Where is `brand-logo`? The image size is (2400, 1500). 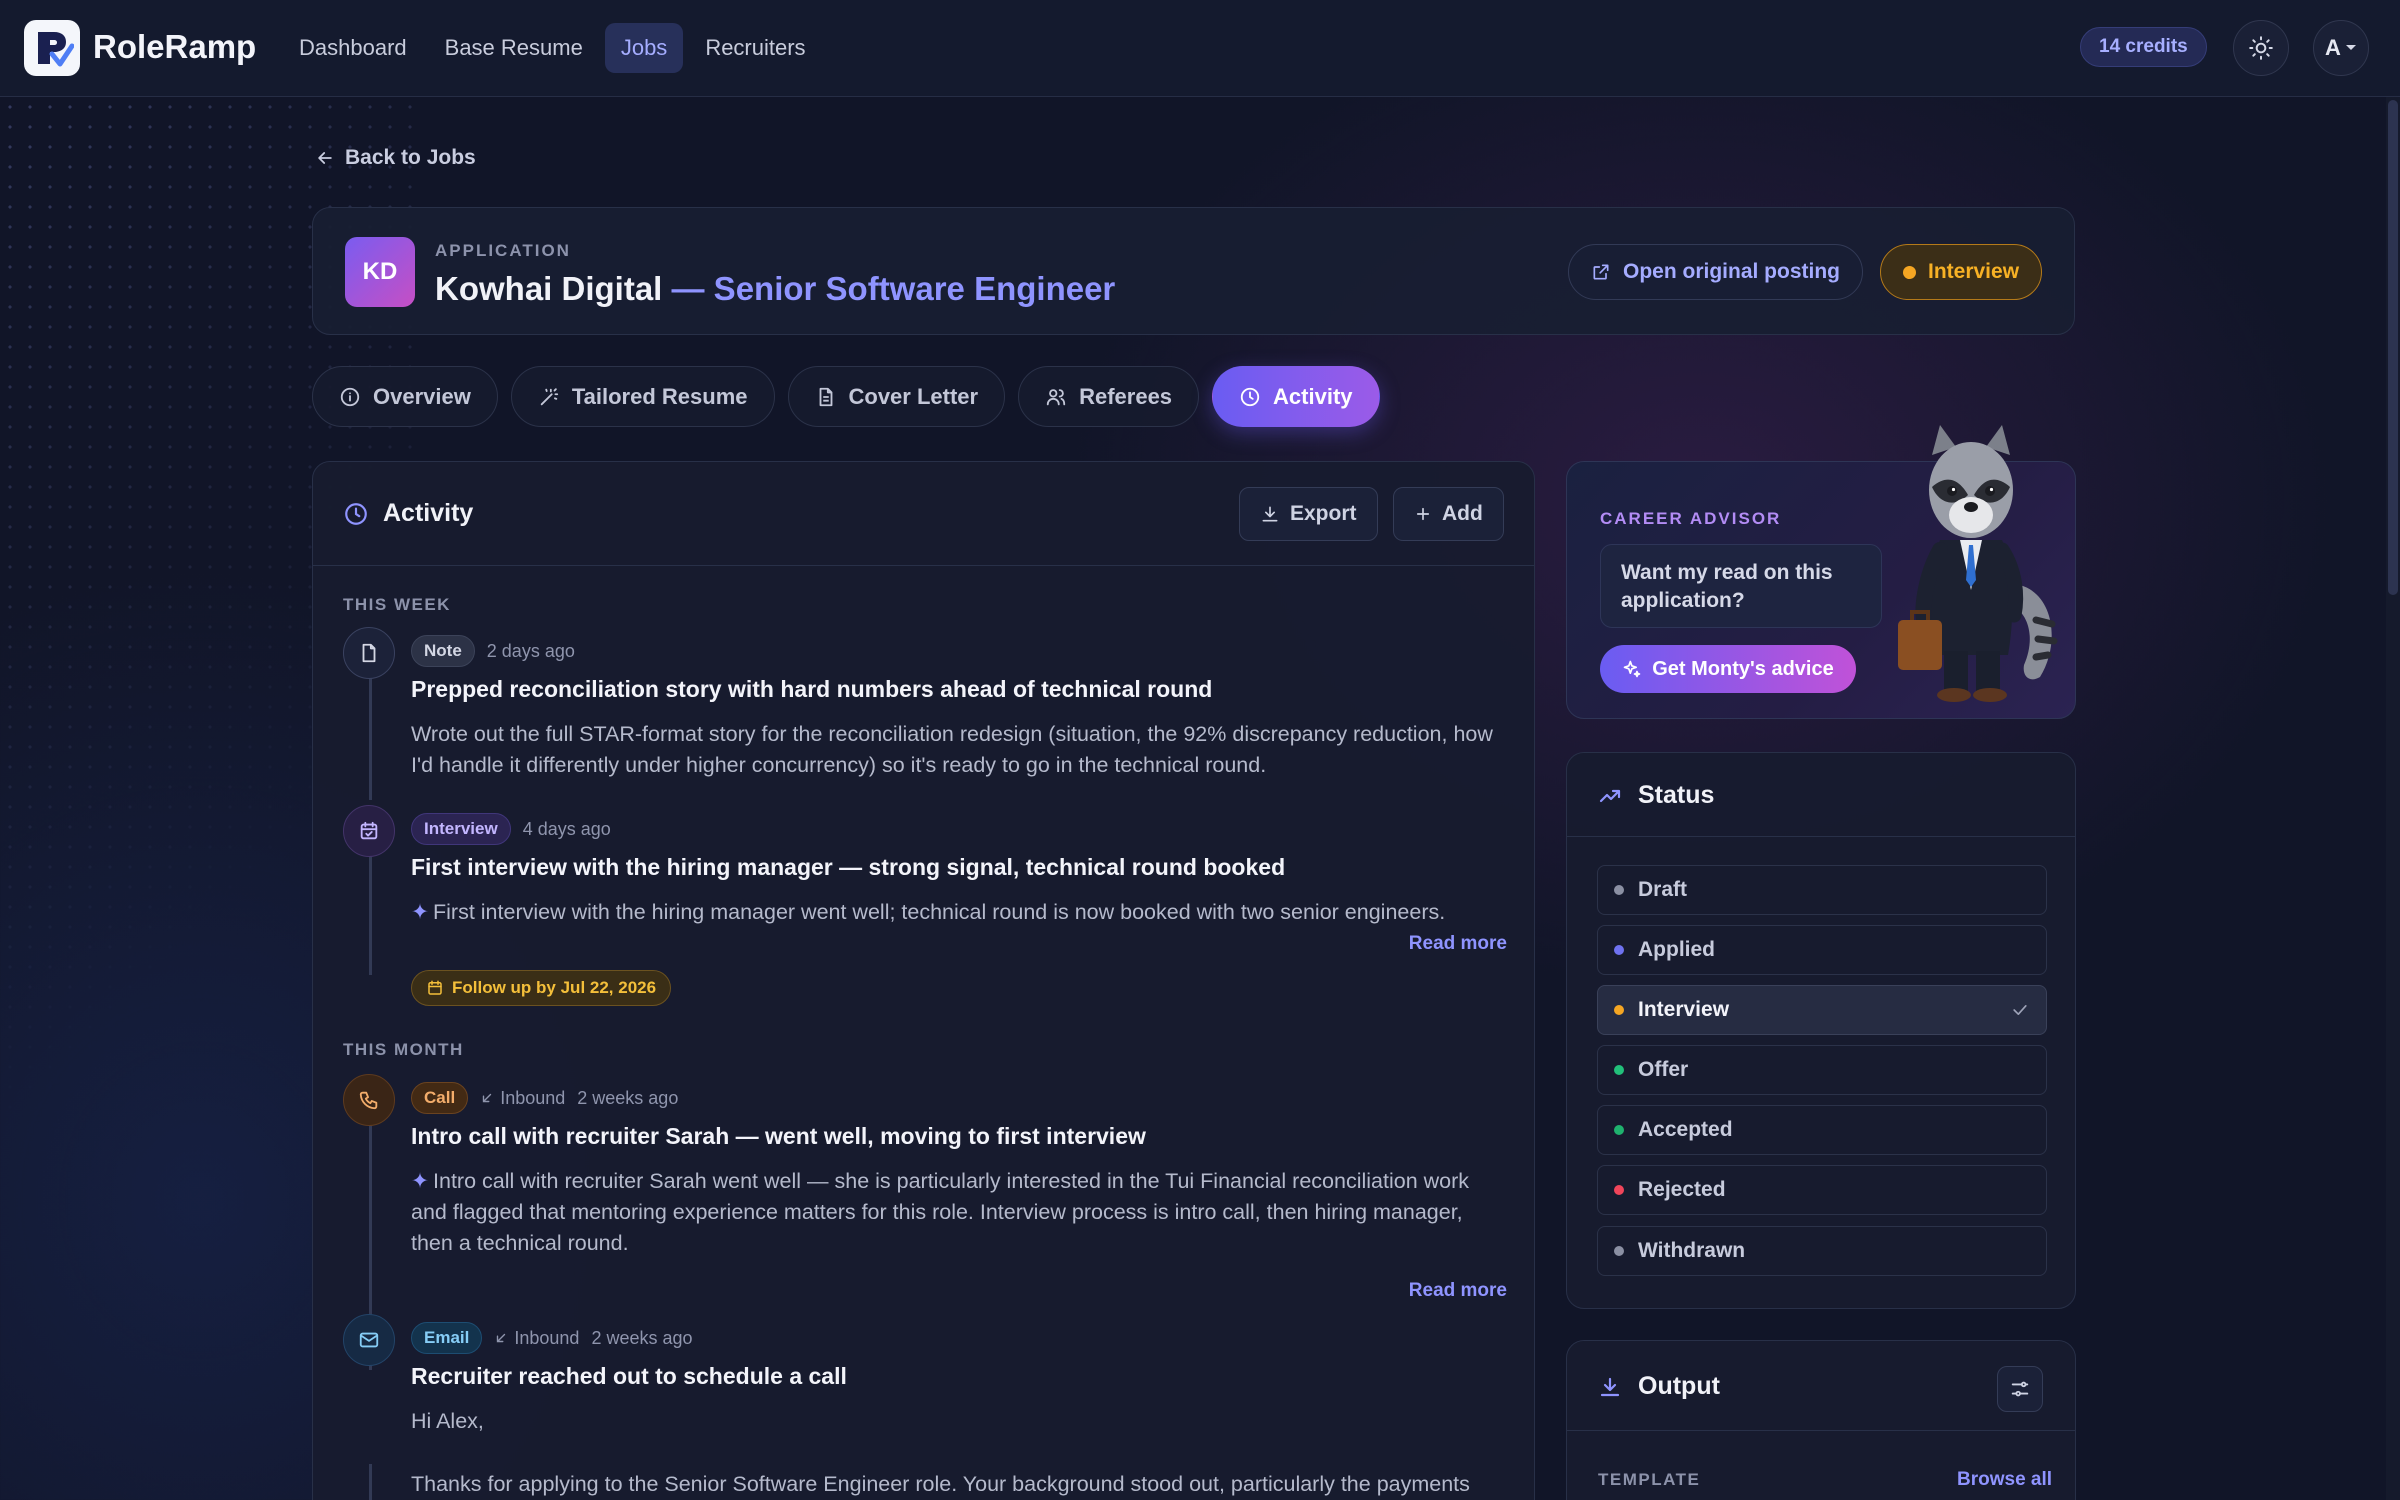
brand-logo is located at coordinates (52, 48).